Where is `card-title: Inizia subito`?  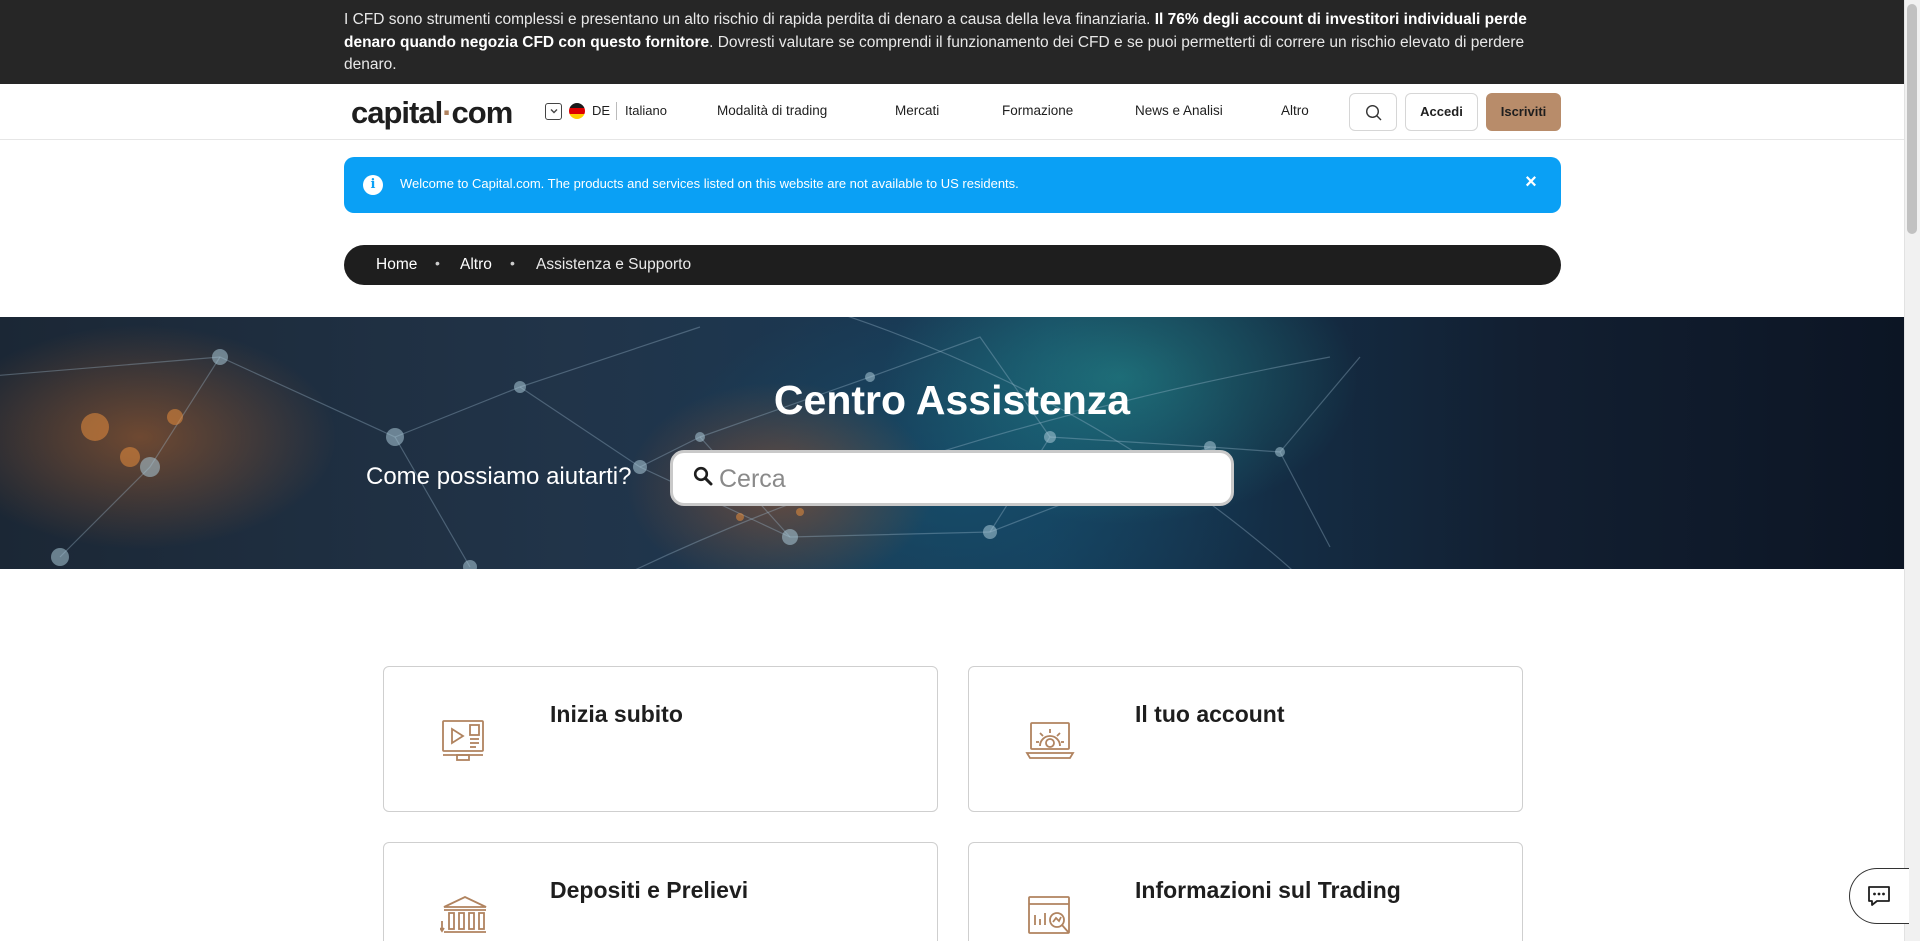 card-title: Inizia subito is located at coordinates (616, 714).